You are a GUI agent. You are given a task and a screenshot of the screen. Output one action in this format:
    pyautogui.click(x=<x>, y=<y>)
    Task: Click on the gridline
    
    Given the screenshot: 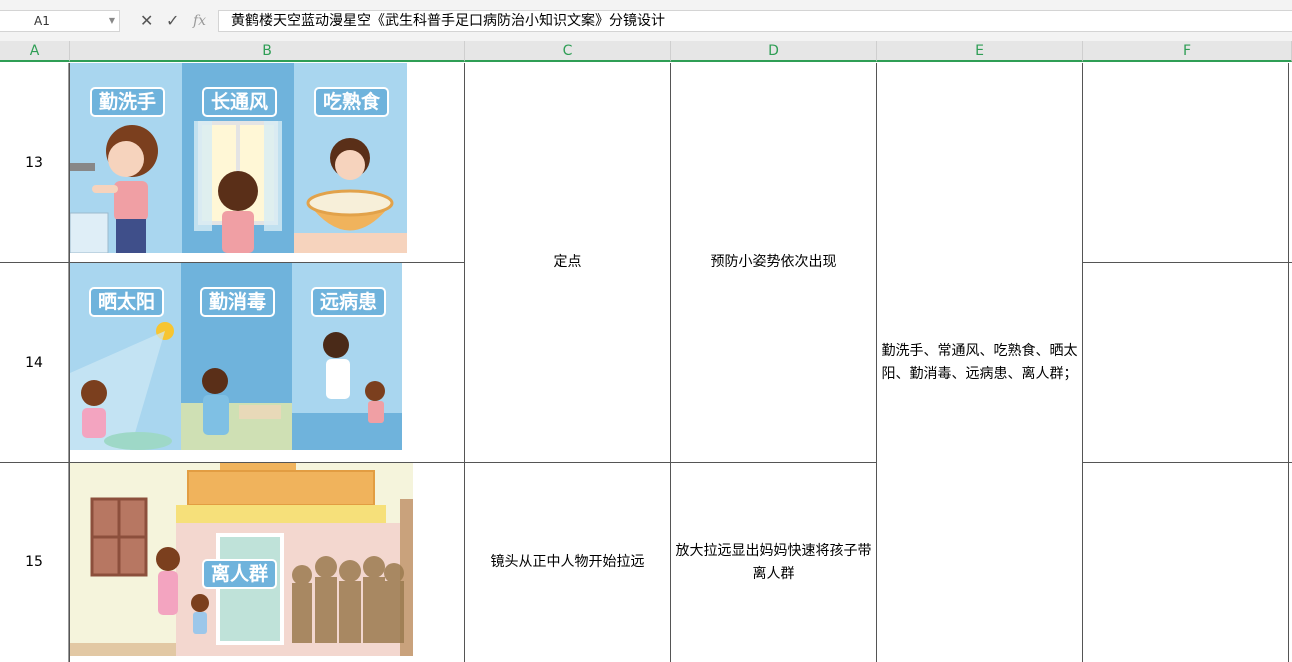 What is the action you would take?
    pyautogui.click(x=1288, y=362)
    